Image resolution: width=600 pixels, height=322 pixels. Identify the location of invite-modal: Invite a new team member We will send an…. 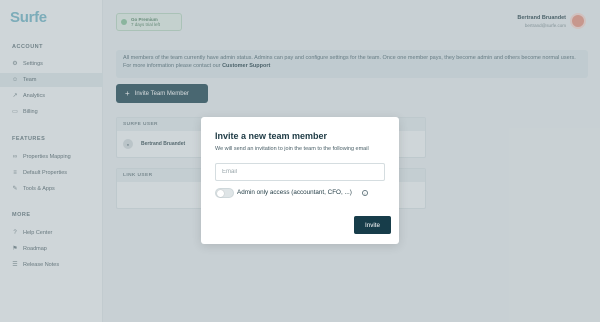
(300, 180).